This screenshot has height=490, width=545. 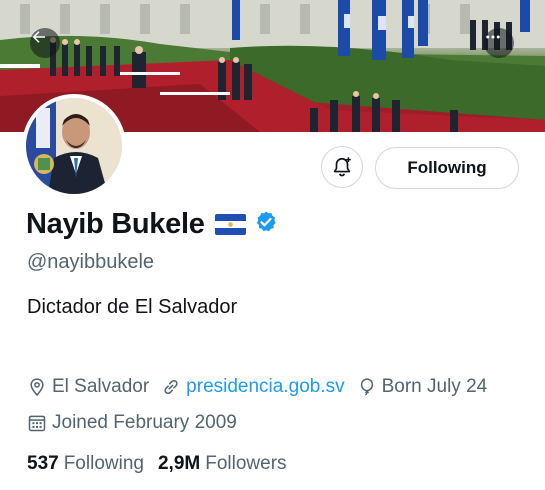 I want to click on location-item: El Salvador, so click(x=88, y=387).